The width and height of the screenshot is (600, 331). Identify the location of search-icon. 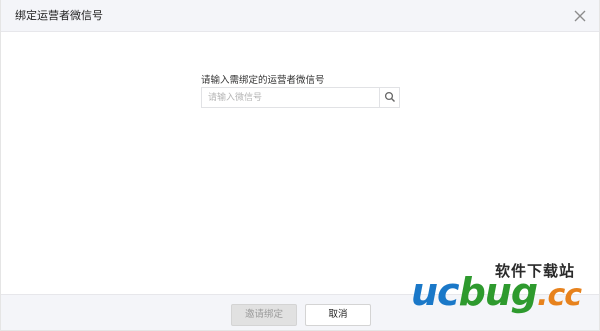
(389, 96).